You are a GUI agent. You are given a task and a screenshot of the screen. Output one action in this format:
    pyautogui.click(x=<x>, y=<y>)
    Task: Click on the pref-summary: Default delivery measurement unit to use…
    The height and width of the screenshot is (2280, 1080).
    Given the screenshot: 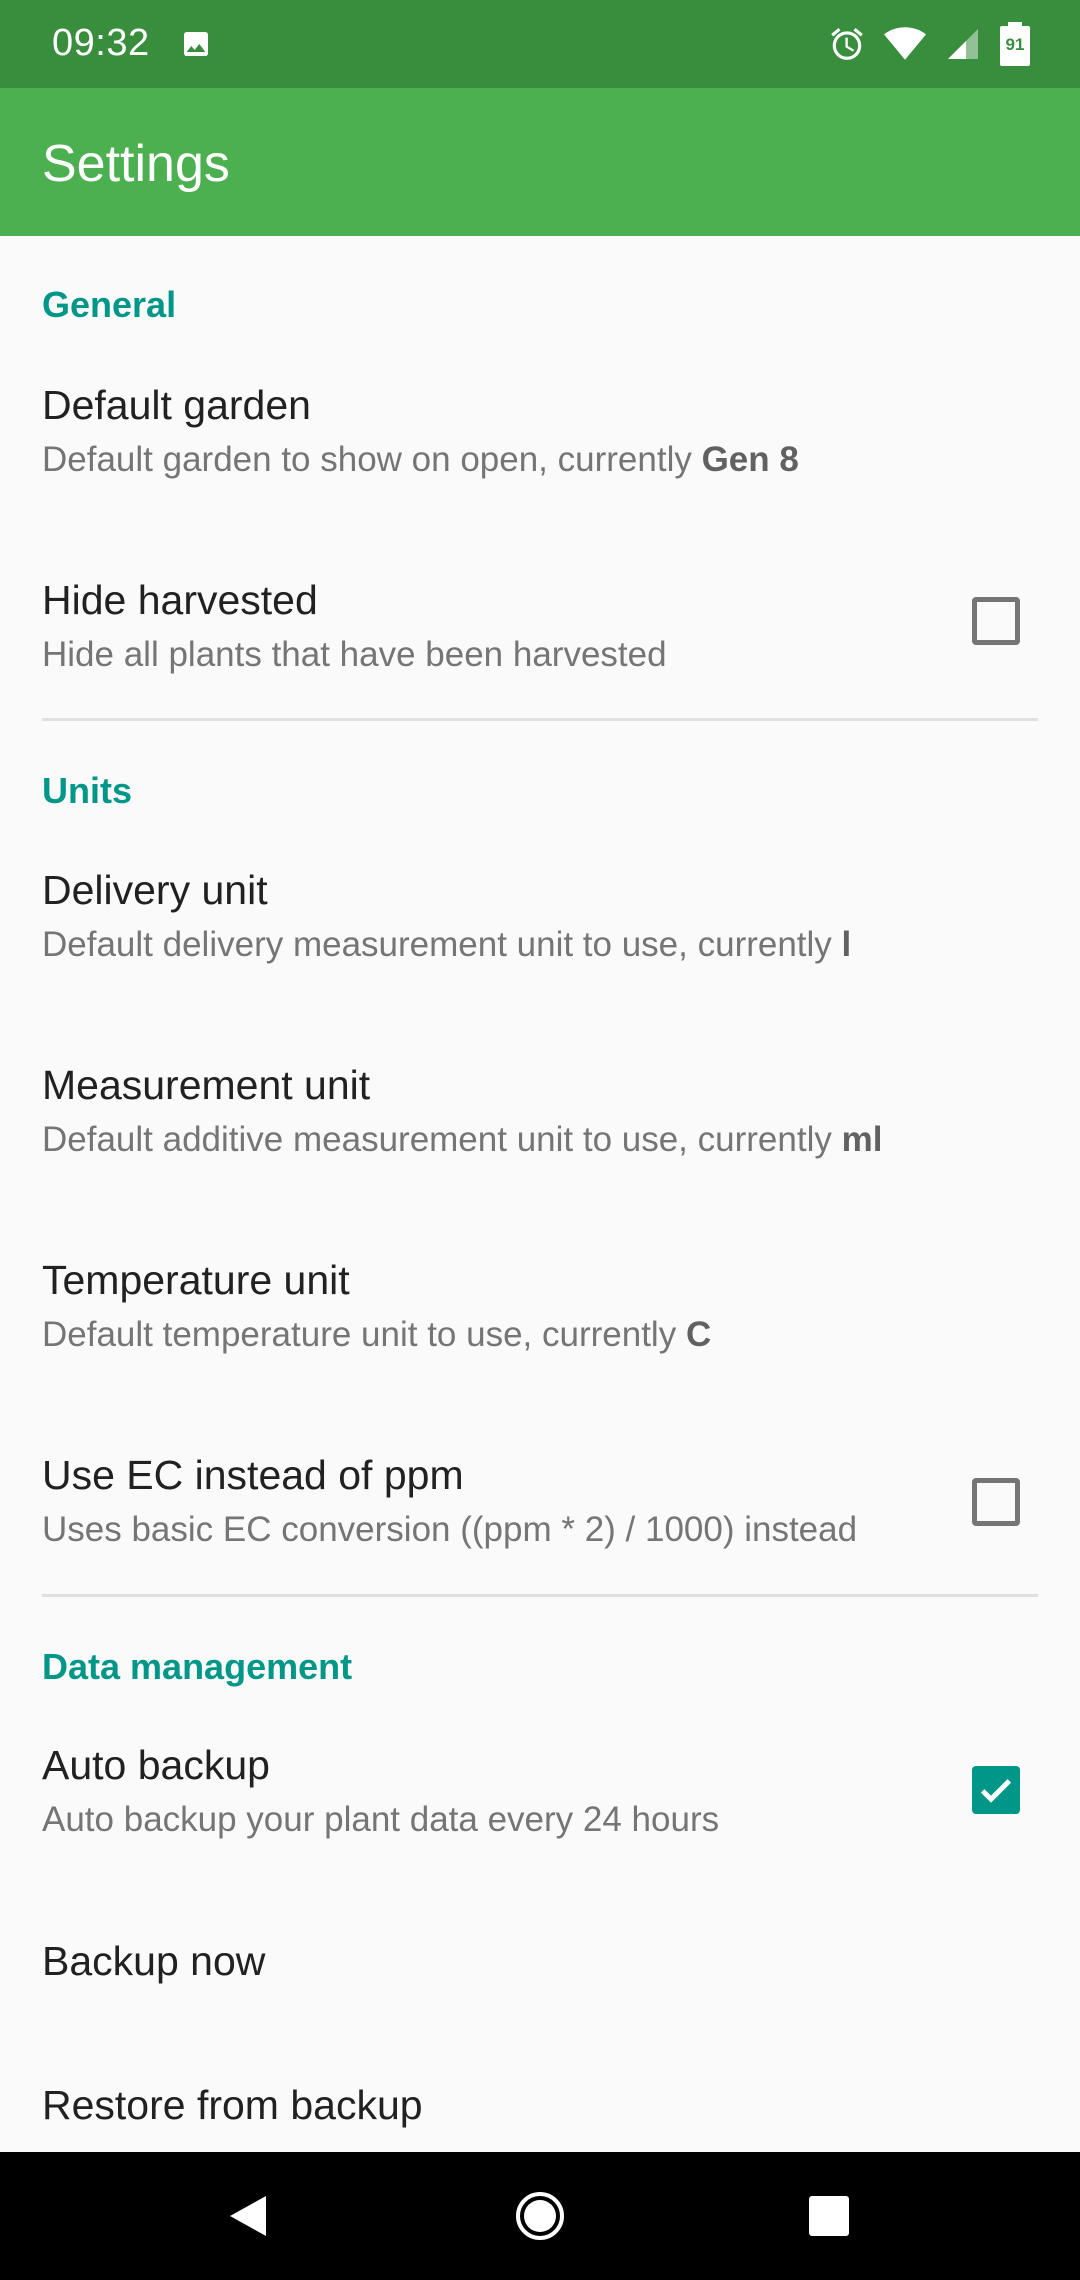 What is the action you would take?
    pyautogui.click(x=447, y=944)
    